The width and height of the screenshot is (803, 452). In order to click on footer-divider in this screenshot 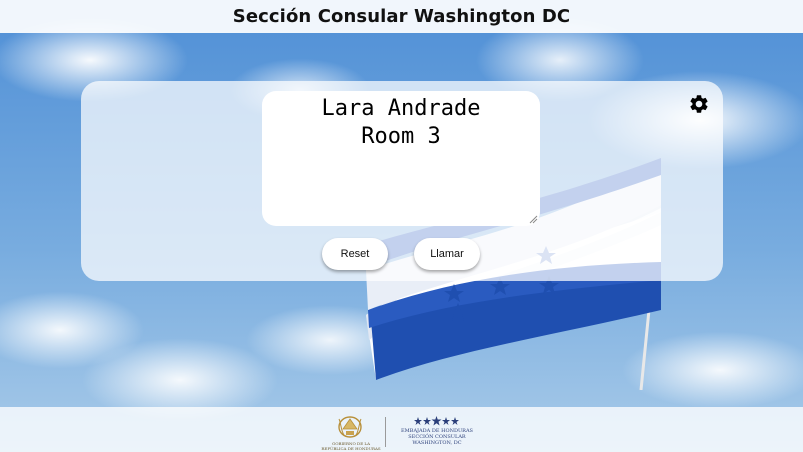, I will do `click(385, 432)`.